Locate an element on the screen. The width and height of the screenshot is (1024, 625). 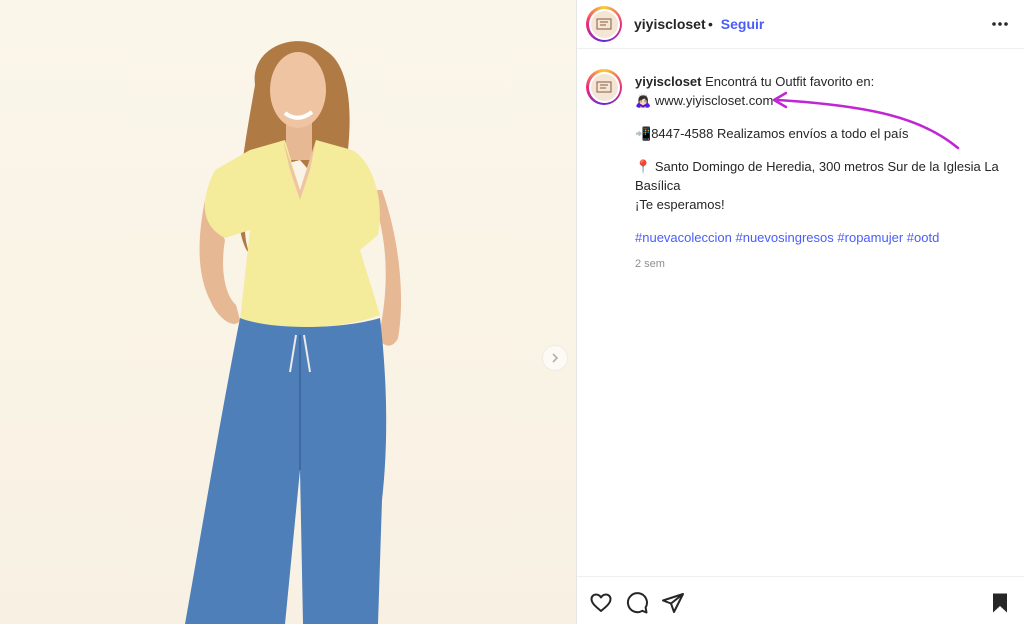
like-button is located at coordinates (601, 603).